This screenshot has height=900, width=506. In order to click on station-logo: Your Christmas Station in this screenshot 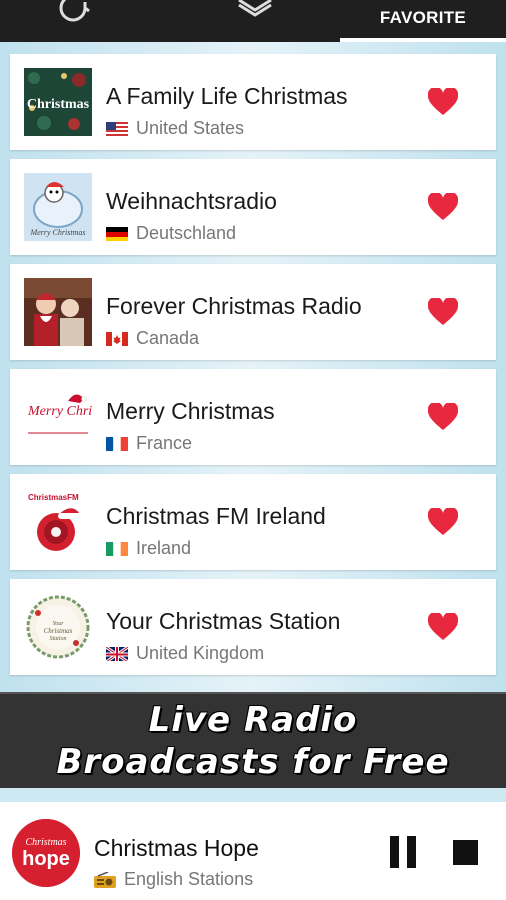, I will do `click(58, 627)`.